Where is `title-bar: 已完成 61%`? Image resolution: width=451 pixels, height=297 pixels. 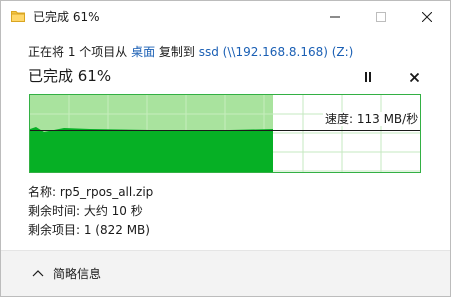
title-bar: 已完成 61% is located at coordinates (225, 17).